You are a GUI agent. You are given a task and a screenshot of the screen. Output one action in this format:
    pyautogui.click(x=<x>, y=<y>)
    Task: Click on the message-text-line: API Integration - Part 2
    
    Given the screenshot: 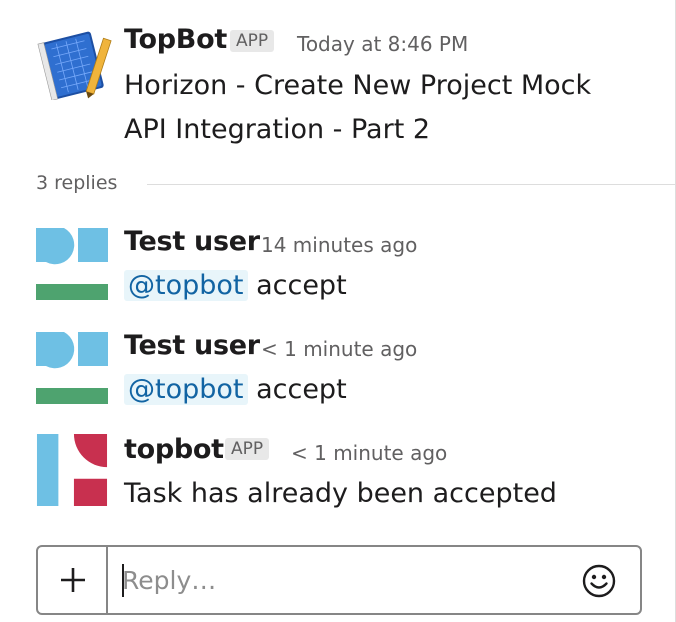 What is the action you would take?
    pyautogui.click(x=277, y=129)
    